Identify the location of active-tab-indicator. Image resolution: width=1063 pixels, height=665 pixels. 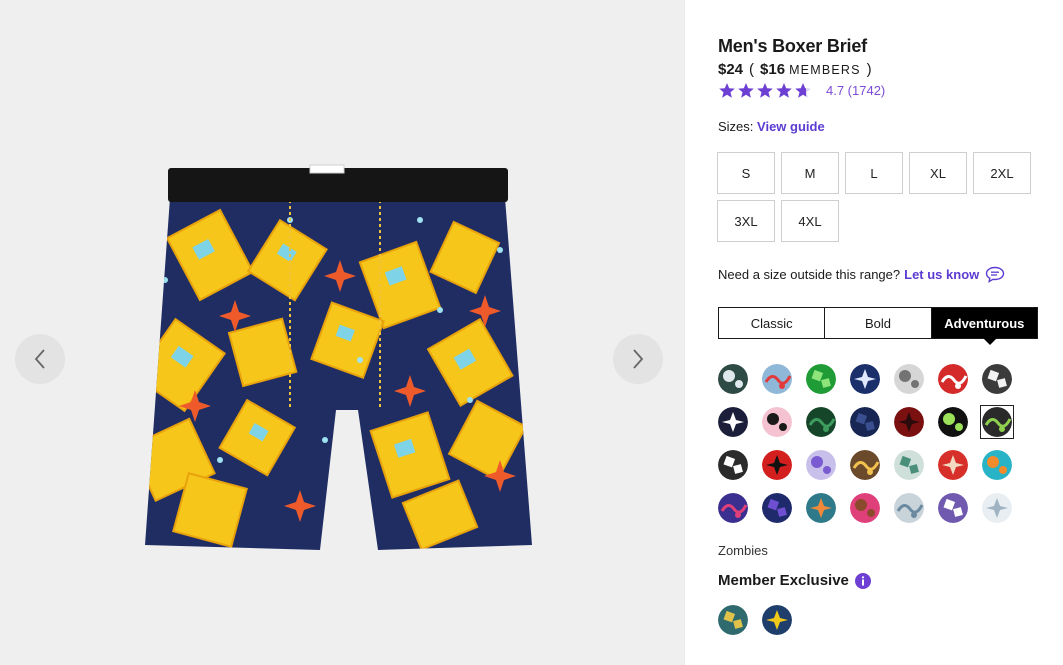
(990, 341).